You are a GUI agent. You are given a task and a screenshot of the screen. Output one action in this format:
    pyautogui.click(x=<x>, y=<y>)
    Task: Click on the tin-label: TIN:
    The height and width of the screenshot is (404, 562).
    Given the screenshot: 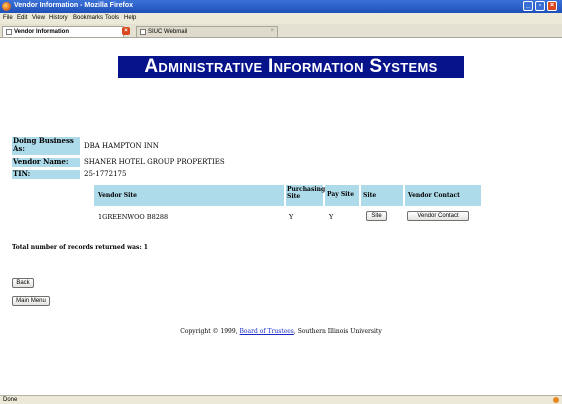 What is the action you would take?
    pyautogui.click(x=46, y=174)
    